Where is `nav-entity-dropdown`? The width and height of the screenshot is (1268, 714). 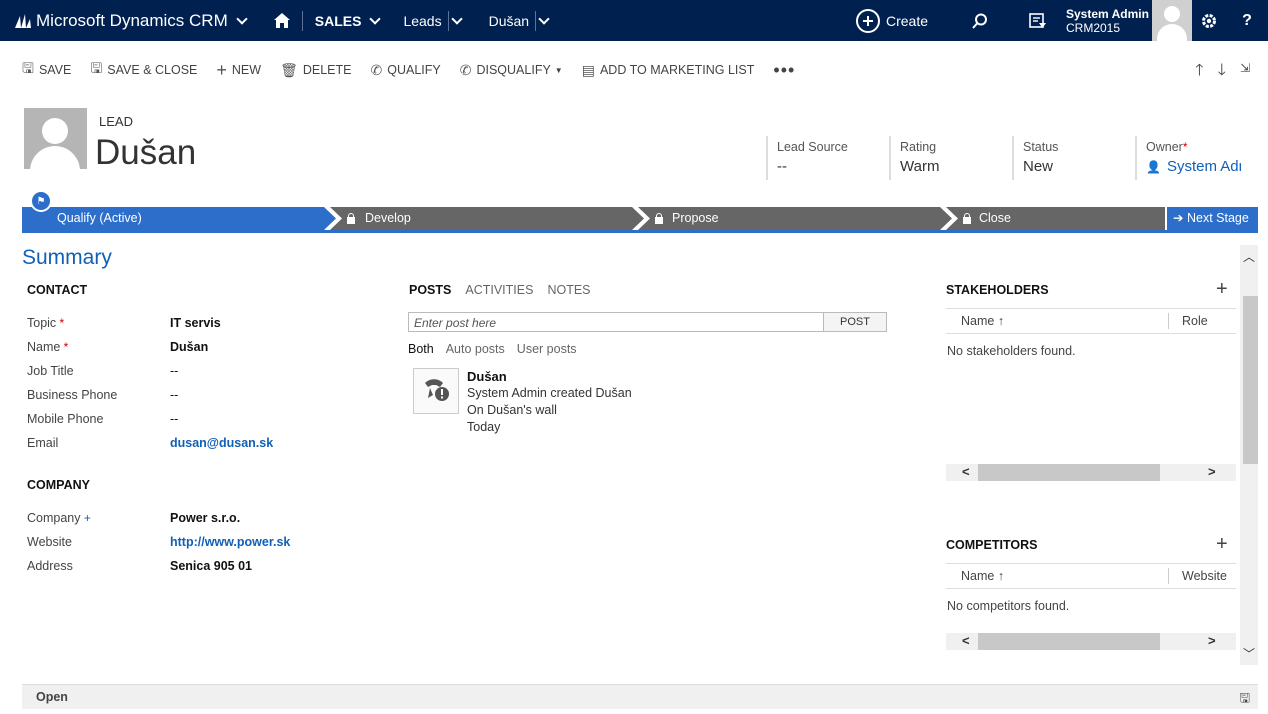 nav-entity-dropdown is located at coordinates (461, 20).